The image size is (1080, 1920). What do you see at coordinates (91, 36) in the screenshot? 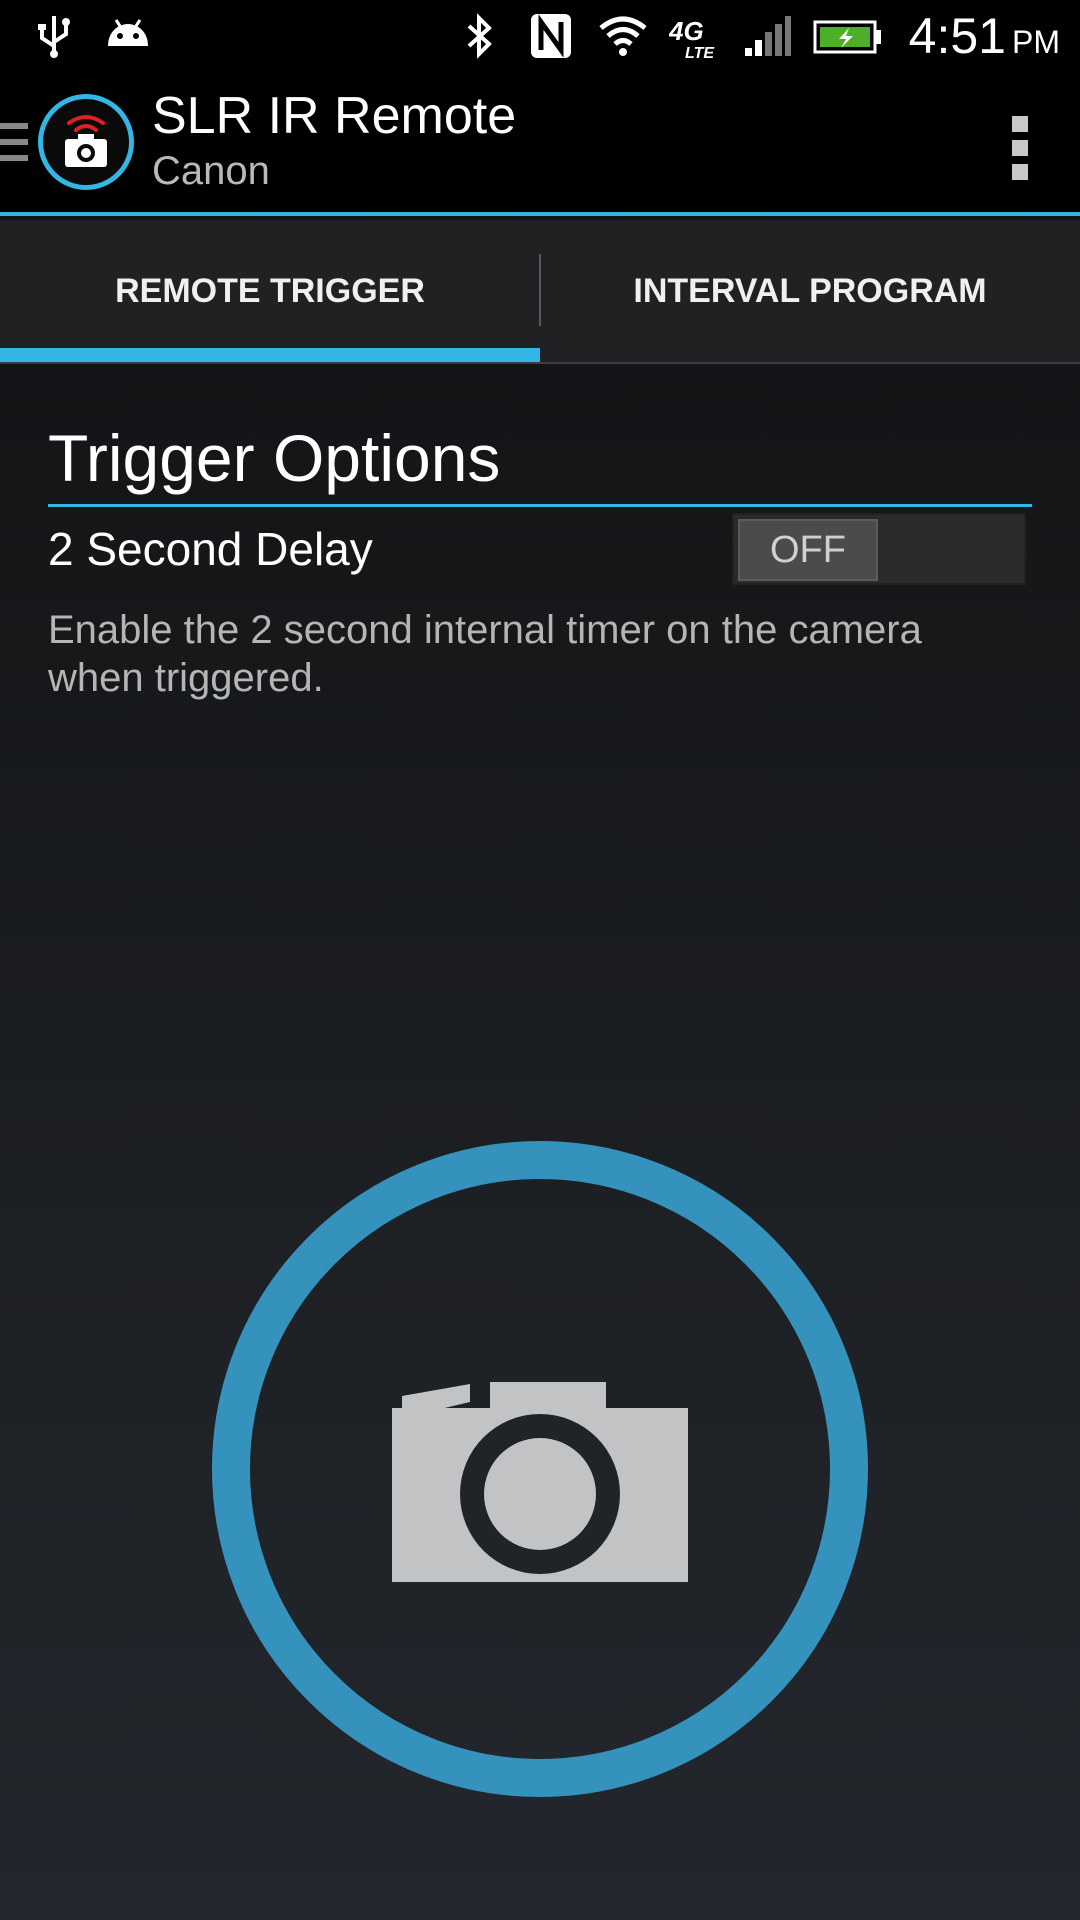
I see `status-left` at bounding box center [91, 36].